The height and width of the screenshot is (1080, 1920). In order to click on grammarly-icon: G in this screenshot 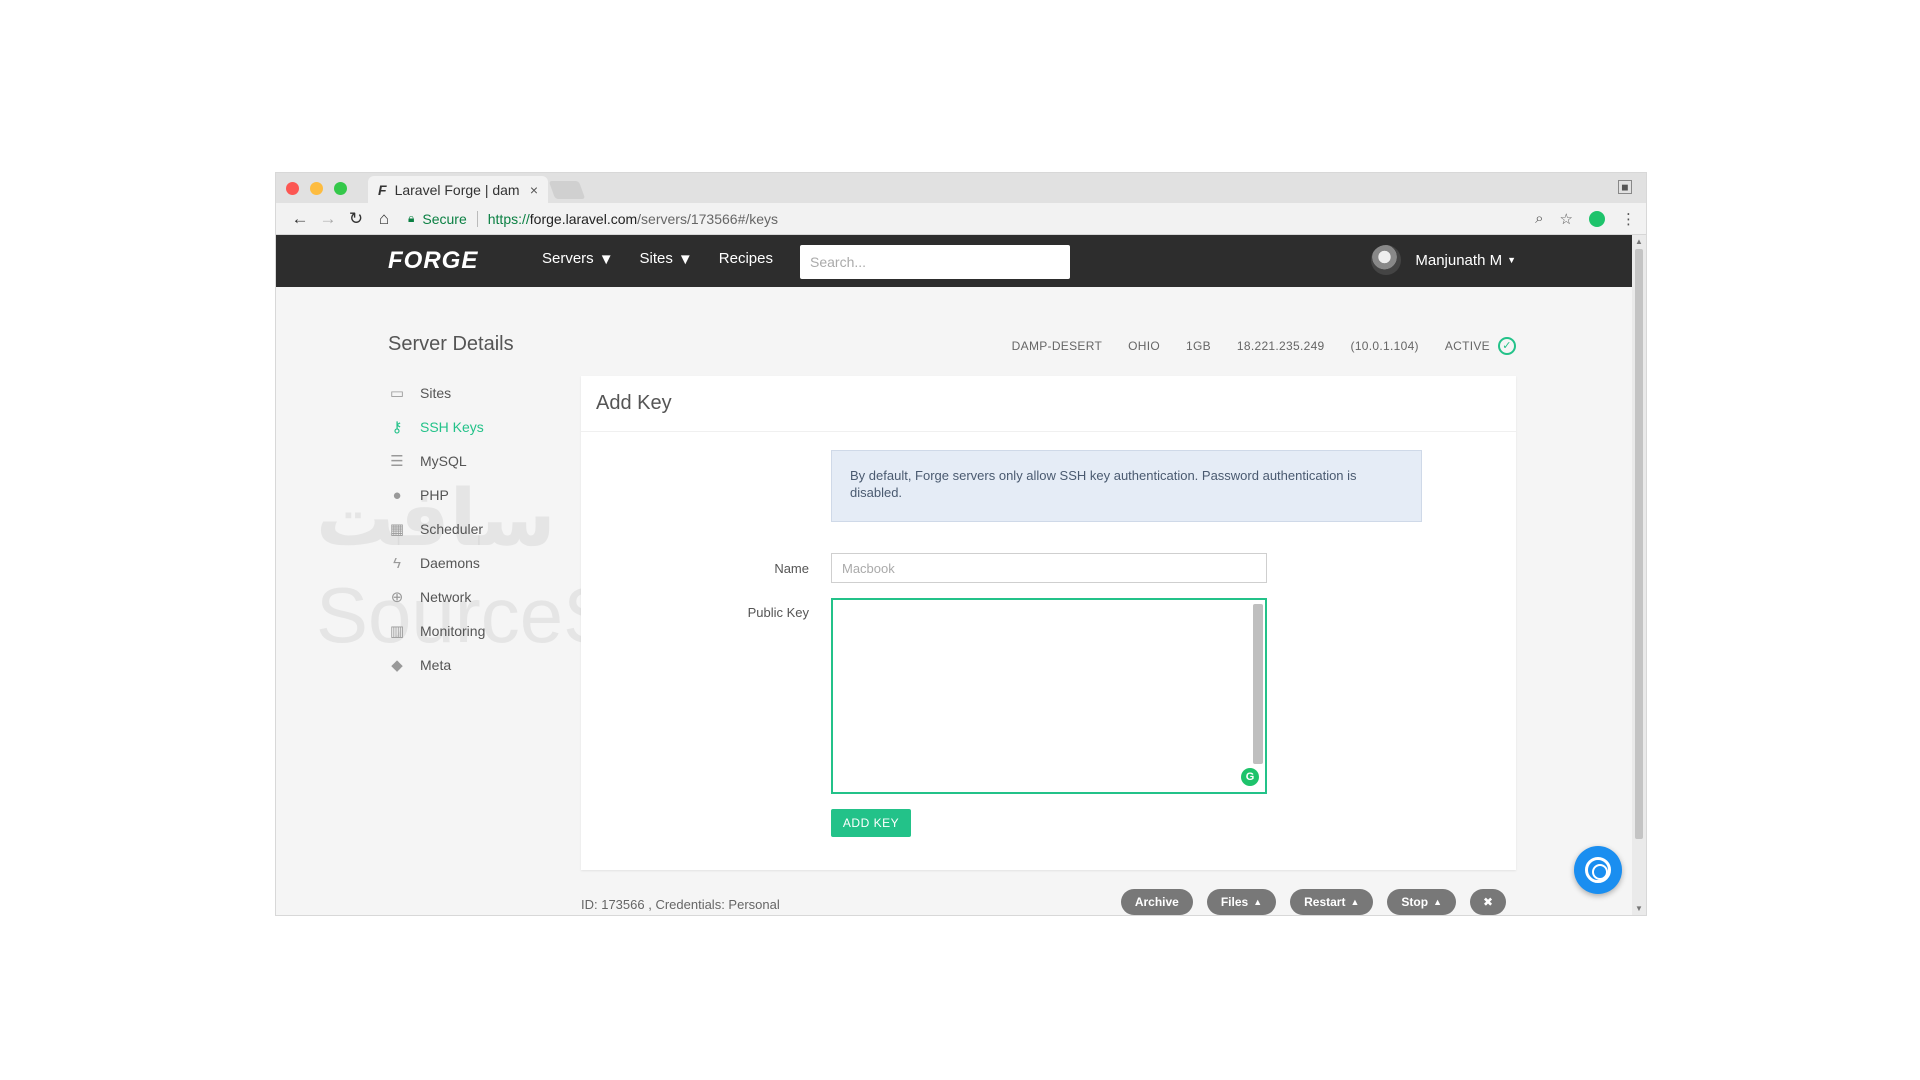, I will do `click(1250, 777)`.